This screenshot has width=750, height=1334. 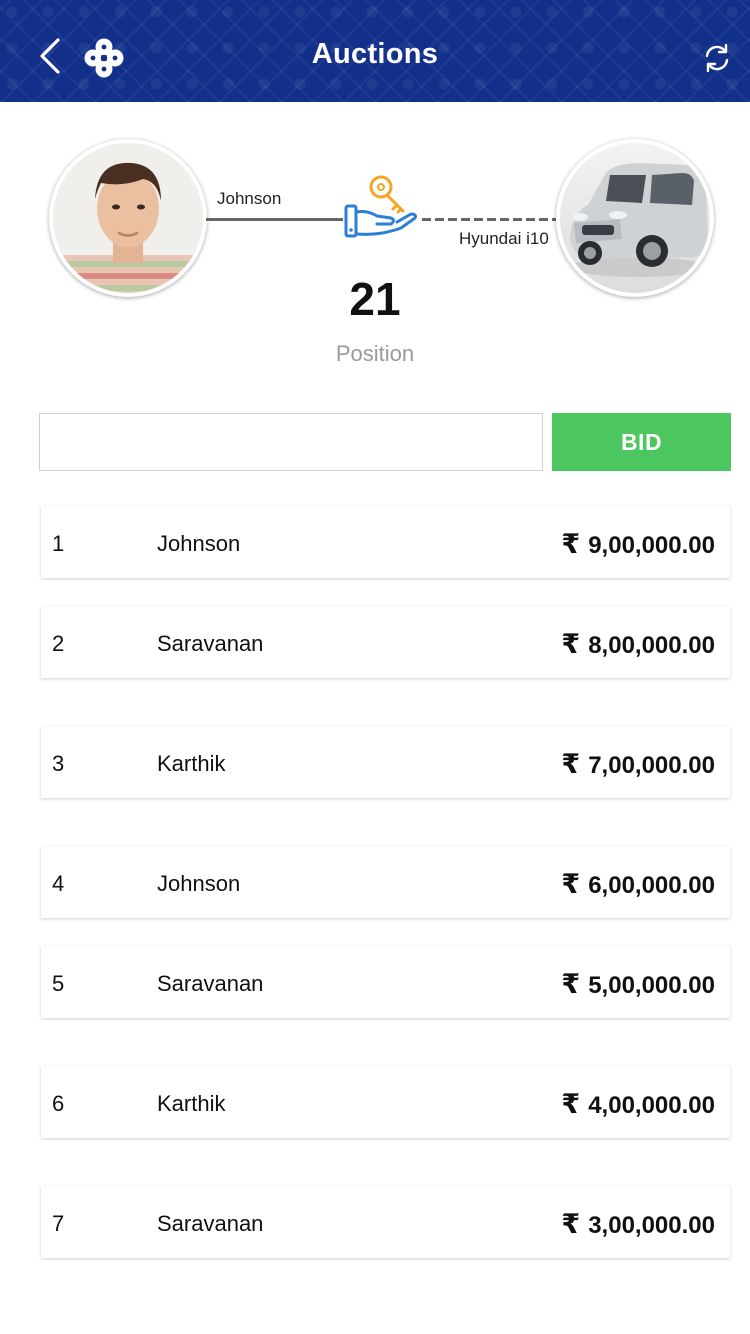 I want to click on bid-row: 4 Johnson ₹6,00,000.00, so click(x=385, y=882).